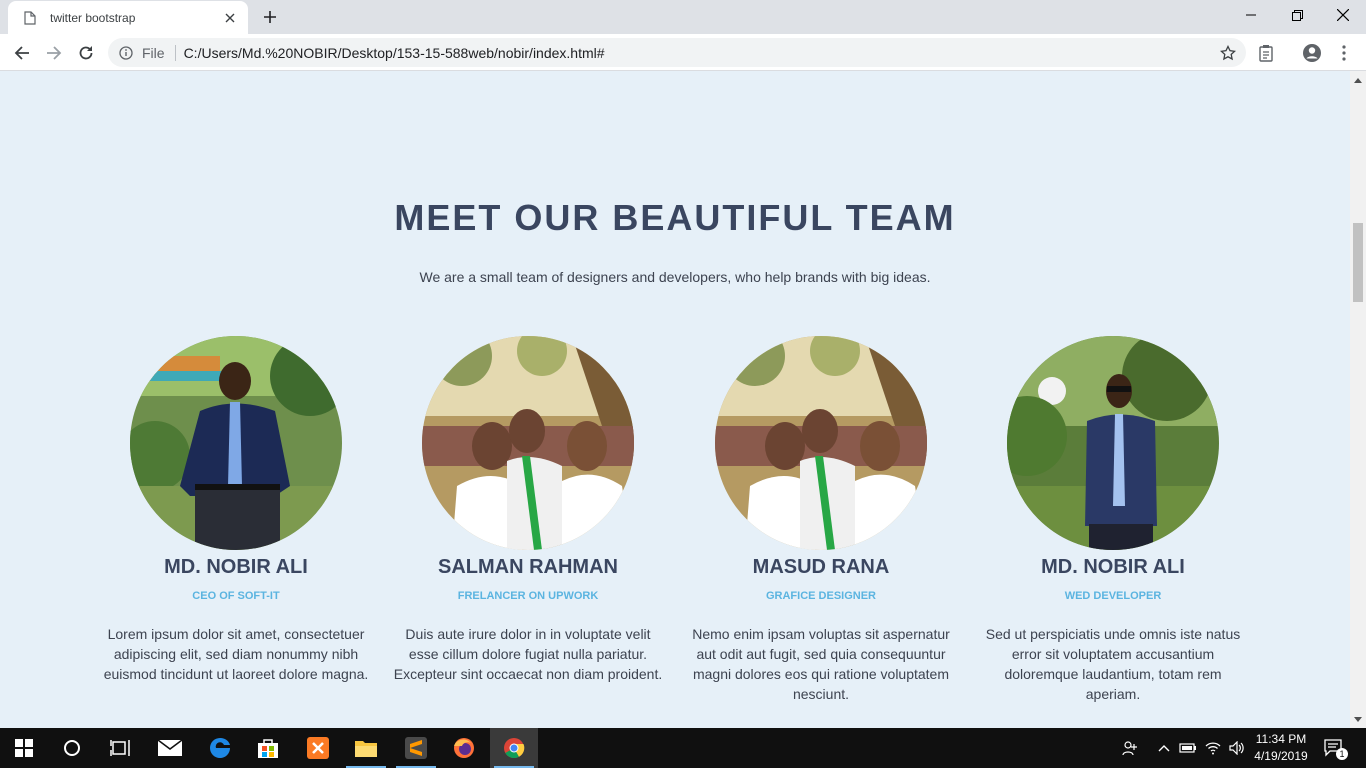  What do you see at coordinates (30, 18) in the screenshot?
I see `document-icon` at bounding box center [30, 18].